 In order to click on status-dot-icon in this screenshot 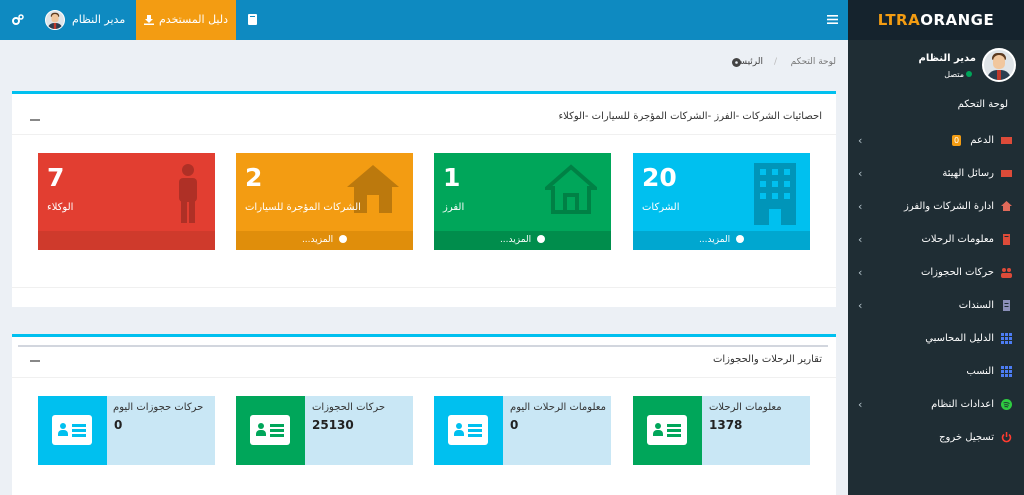, I will do `click(969, 74)`.